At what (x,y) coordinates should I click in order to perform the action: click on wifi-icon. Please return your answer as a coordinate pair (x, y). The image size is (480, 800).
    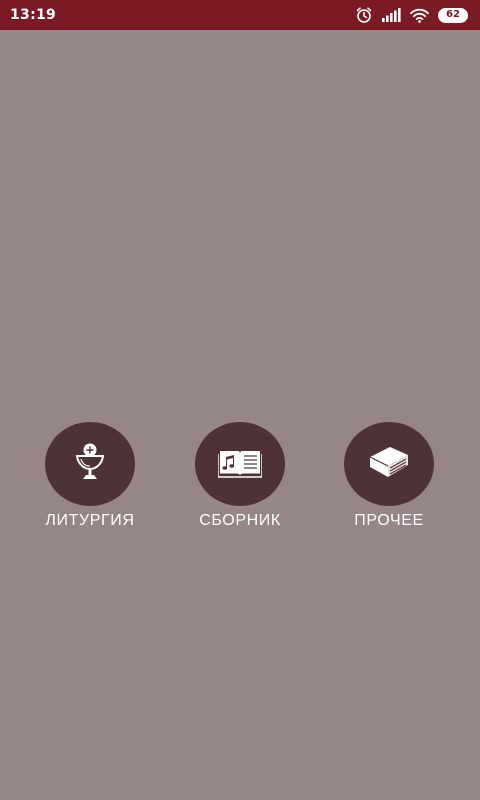
    Looking at the image, I should click on (419, 15).